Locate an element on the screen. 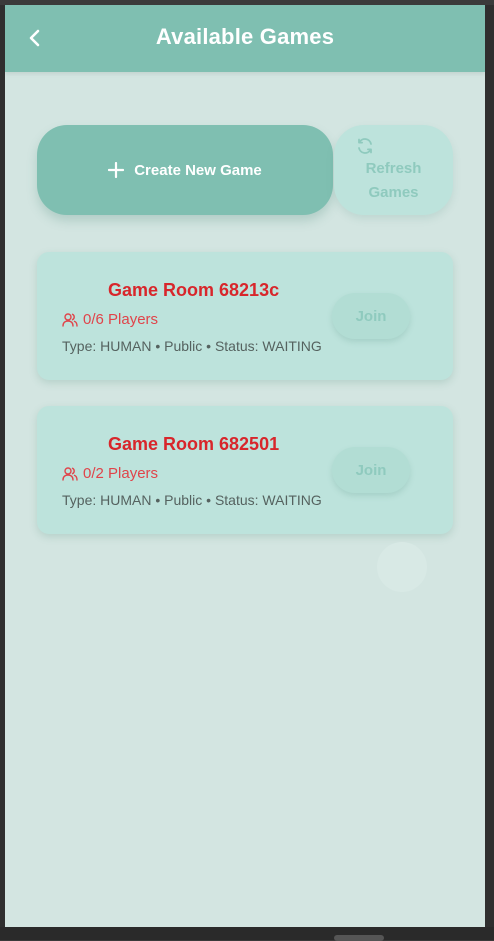 The height and width of the screenshot is (941, 494). plus-icon is located at coordinates (116, 170).